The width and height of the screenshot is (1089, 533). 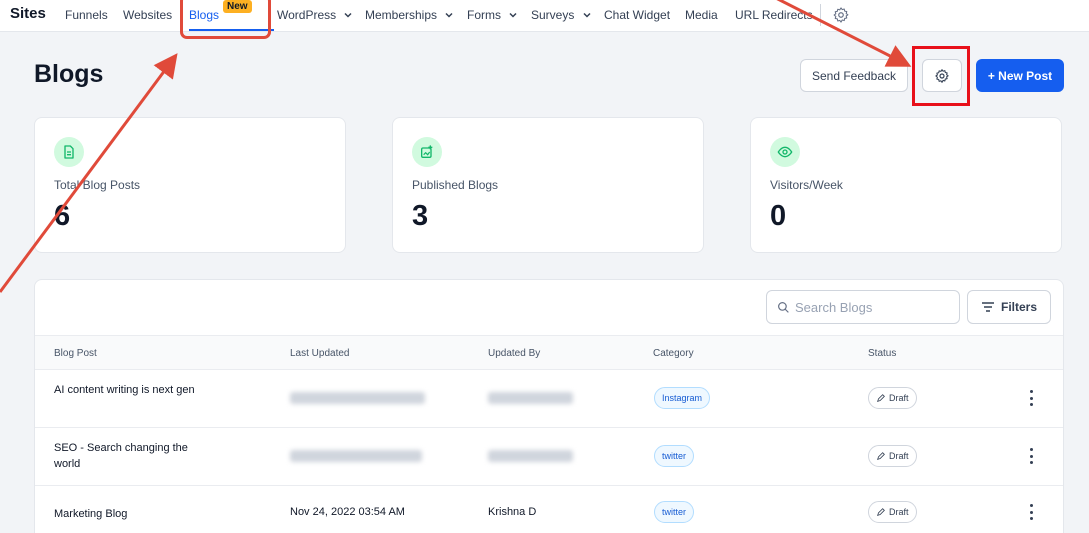 I want to click on nav-item-label: Memberships, so click(x=401, y=15).